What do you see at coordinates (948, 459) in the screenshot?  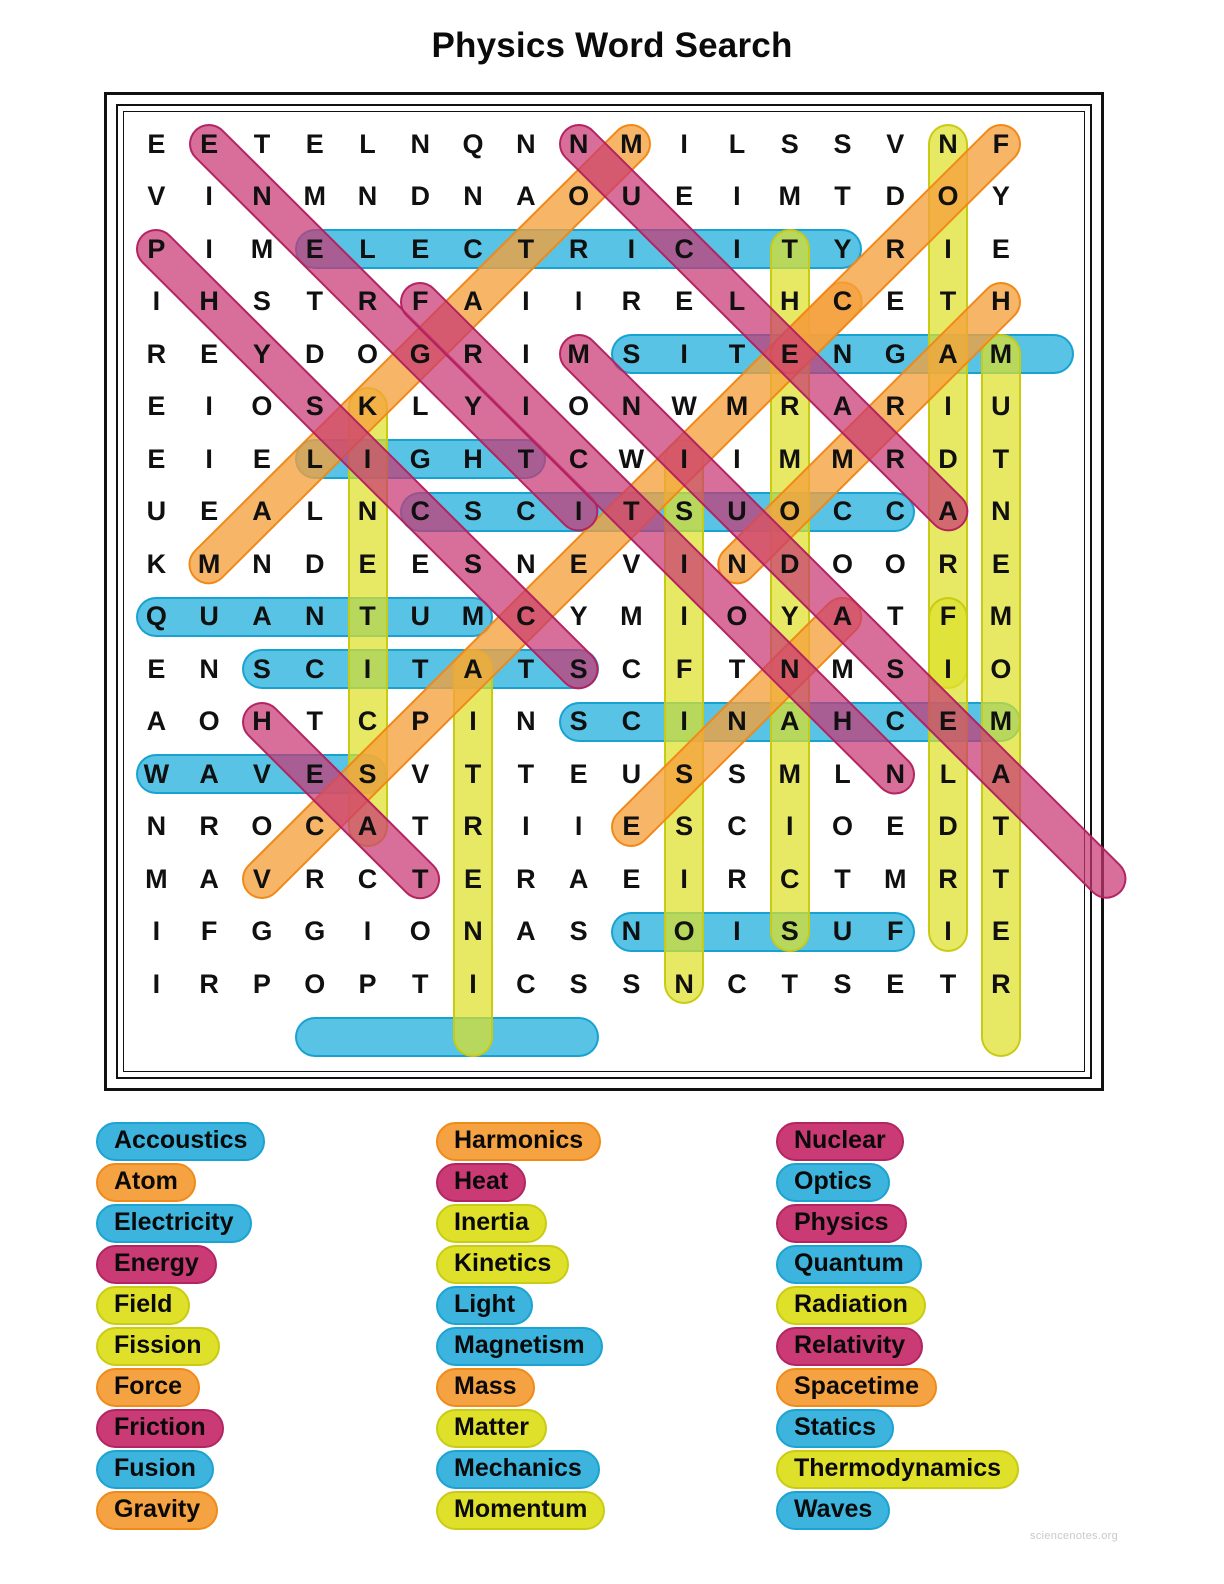 I see `grid-cell: D` at bounding box center [948, 459].